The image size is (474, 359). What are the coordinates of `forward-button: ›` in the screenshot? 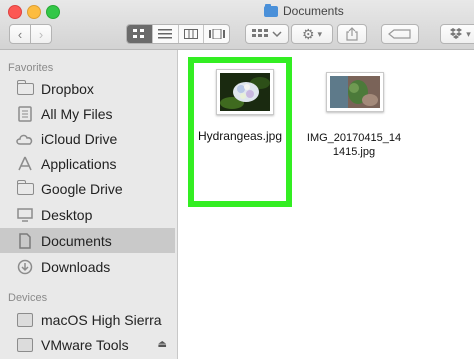 It's located at (41, 34).